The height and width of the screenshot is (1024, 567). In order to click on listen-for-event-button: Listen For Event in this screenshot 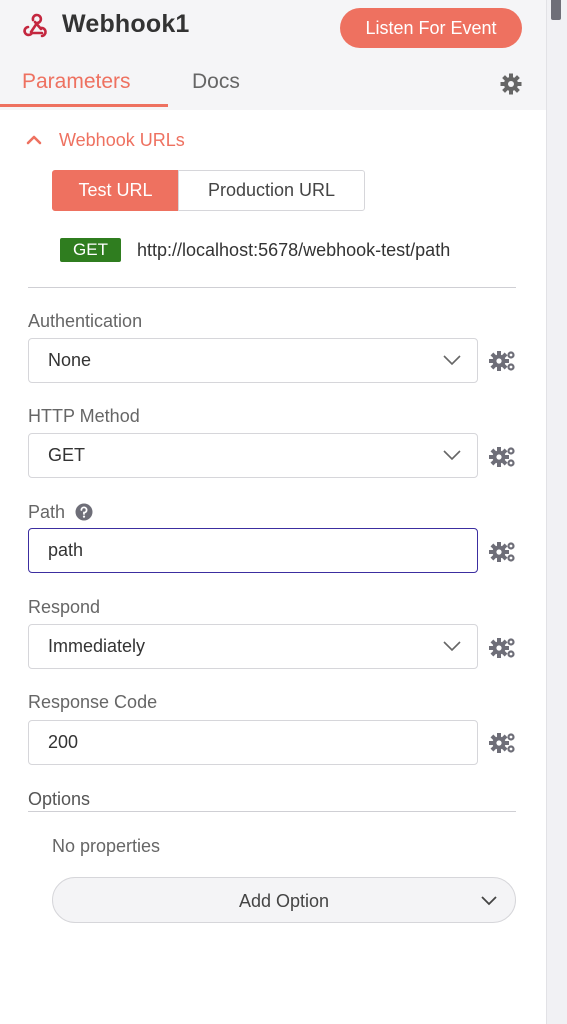, I will do `click(431, 28)`.